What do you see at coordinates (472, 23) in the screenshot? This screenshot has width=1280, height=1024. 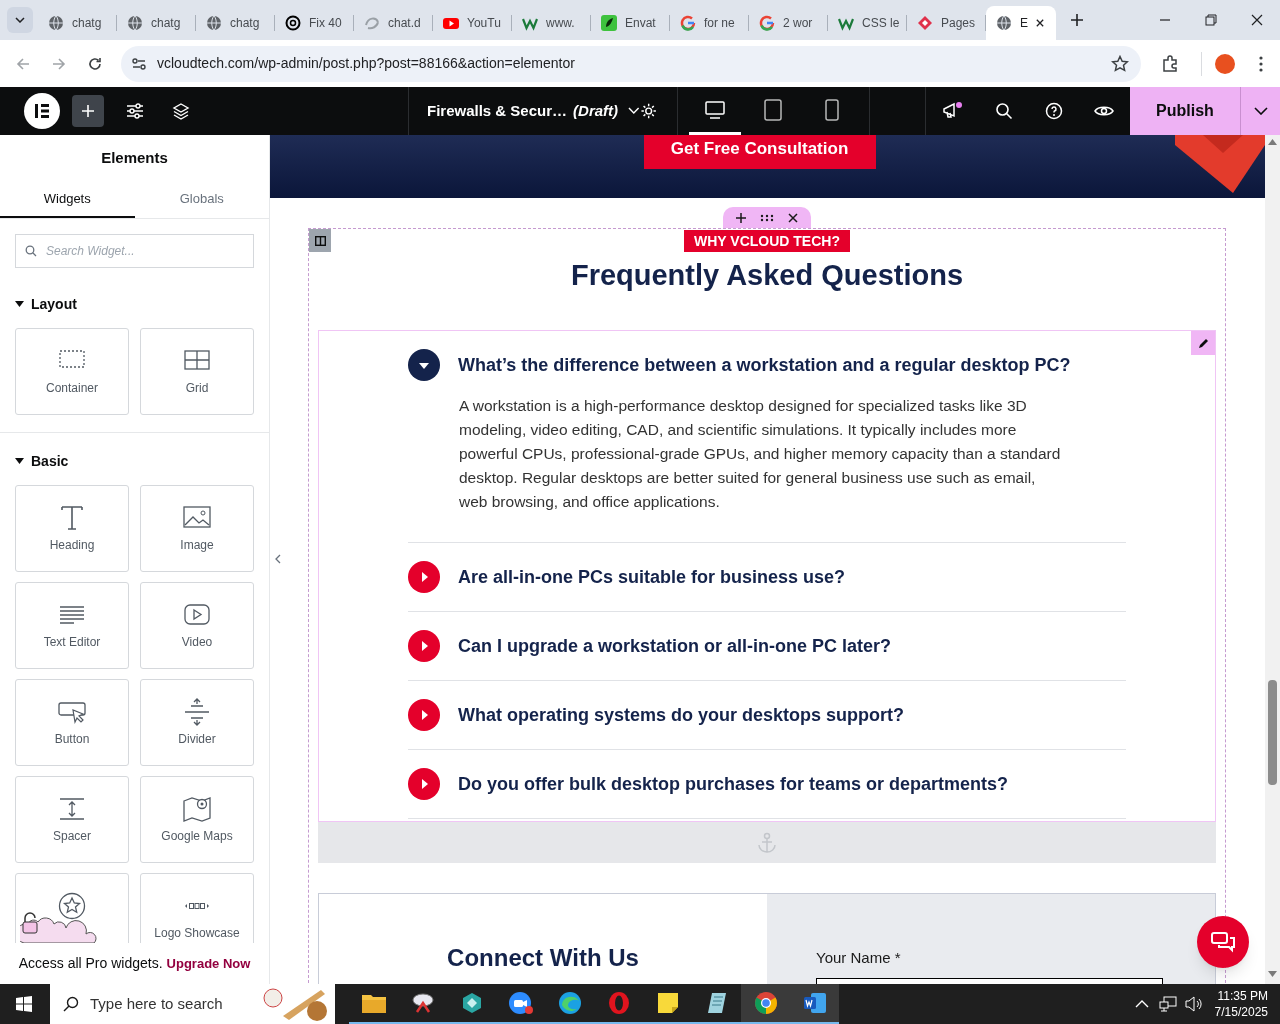 I see `browser-tab: YouTu` at bounding box center [472, 23].